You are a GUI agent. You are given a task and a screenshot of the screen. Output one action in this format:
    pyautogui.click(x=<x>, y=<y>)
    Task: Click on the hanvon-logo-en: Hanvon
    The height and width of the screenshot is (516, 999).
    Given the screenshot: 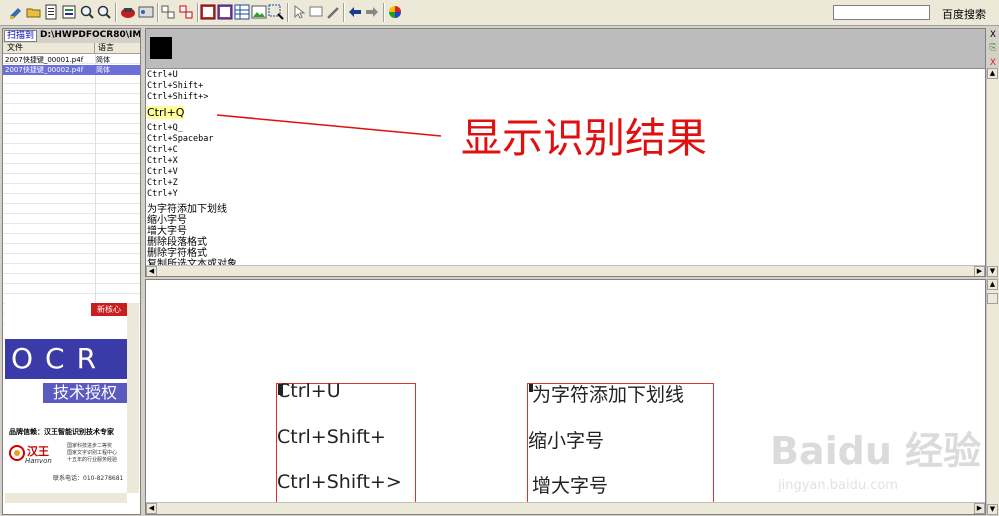 What is the action you would take?
    pyautogui.click(x=38, y=461)
    